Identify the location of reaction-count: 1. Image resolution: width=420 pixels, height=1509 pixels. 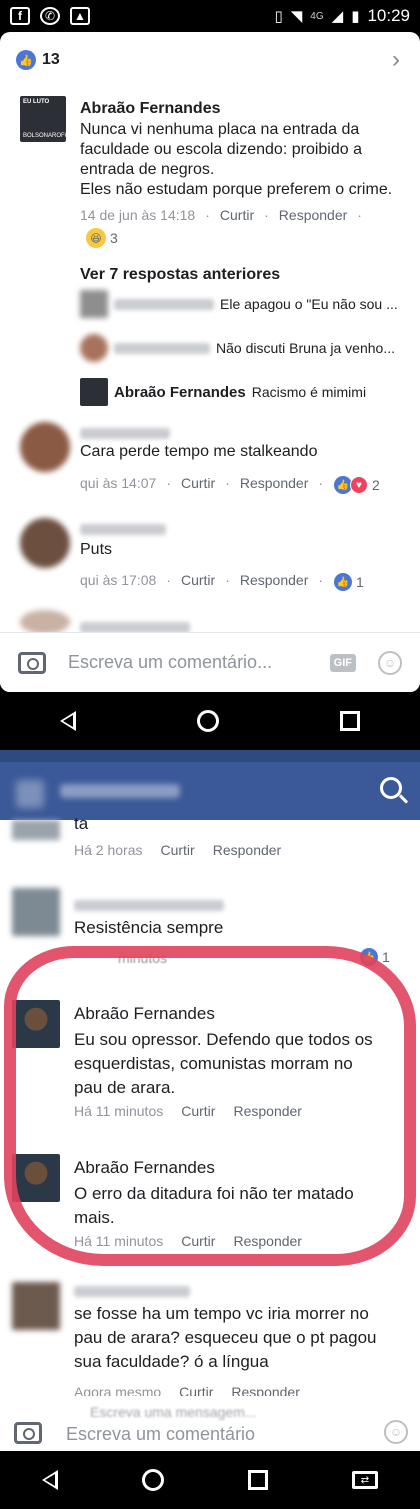
(360, 582).